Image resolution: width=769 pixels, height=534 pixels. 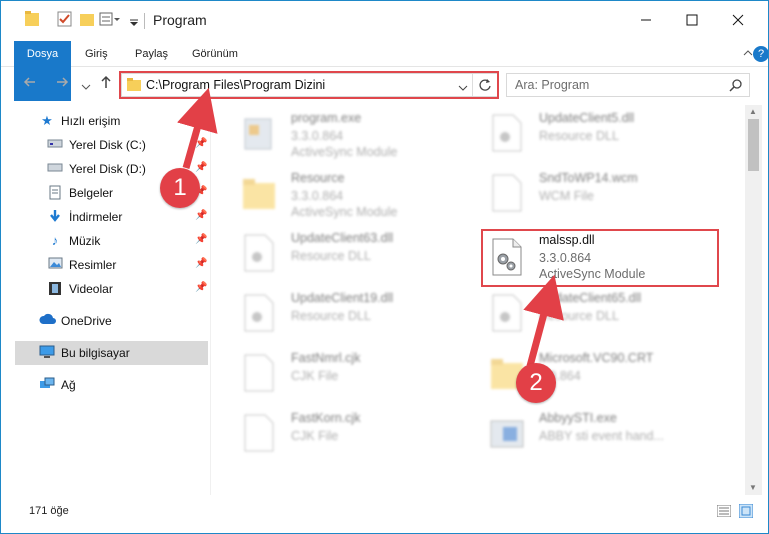 I want to click on sidebar-item-pictures: Resimler 📌, so click(x=104, y=265).